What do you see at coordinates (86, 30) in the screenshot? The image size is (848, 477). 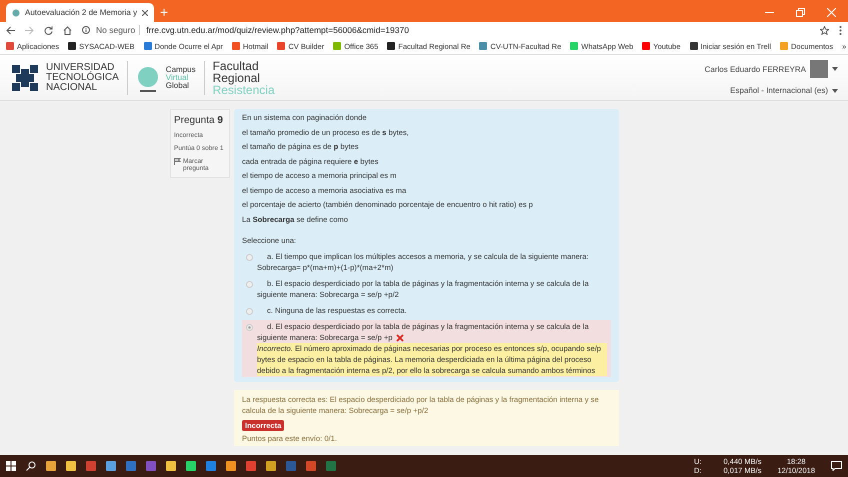 I see `info-icon` at bounding box center [86, 30].